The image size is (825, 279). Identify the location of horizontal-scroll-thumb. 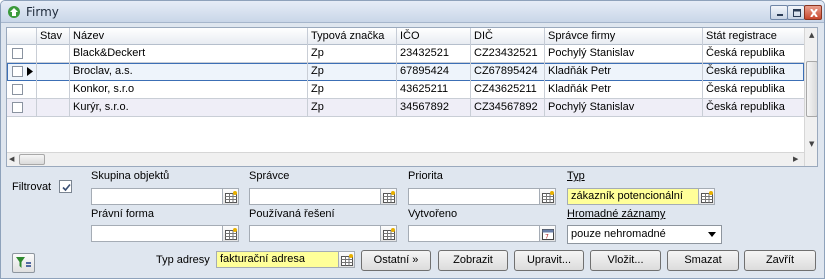
(32, 159).